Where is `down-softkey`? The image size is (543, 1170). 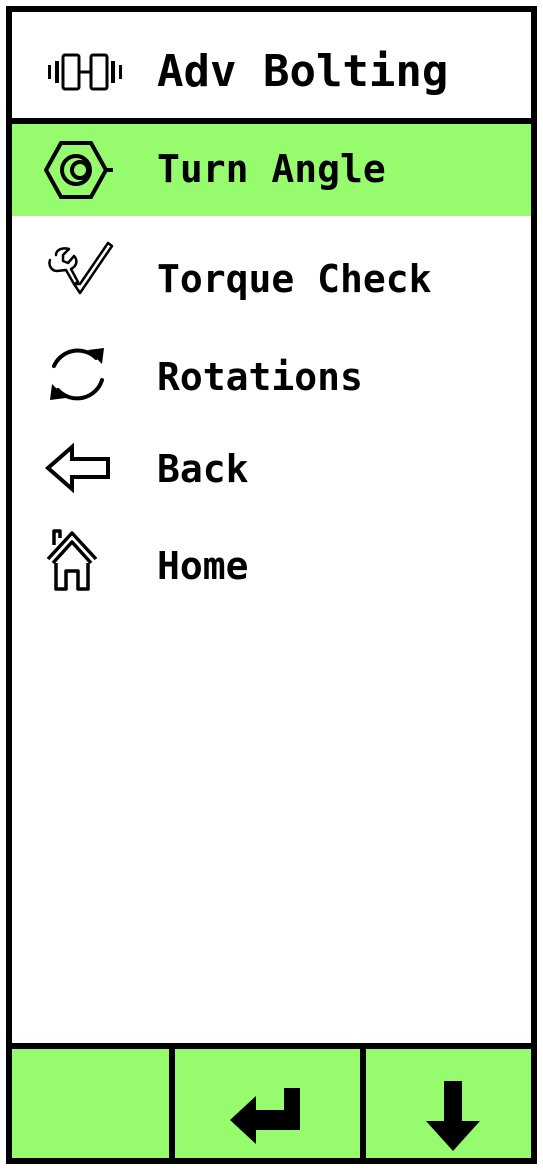 down-softkey is located at coordinates (448, 1103).